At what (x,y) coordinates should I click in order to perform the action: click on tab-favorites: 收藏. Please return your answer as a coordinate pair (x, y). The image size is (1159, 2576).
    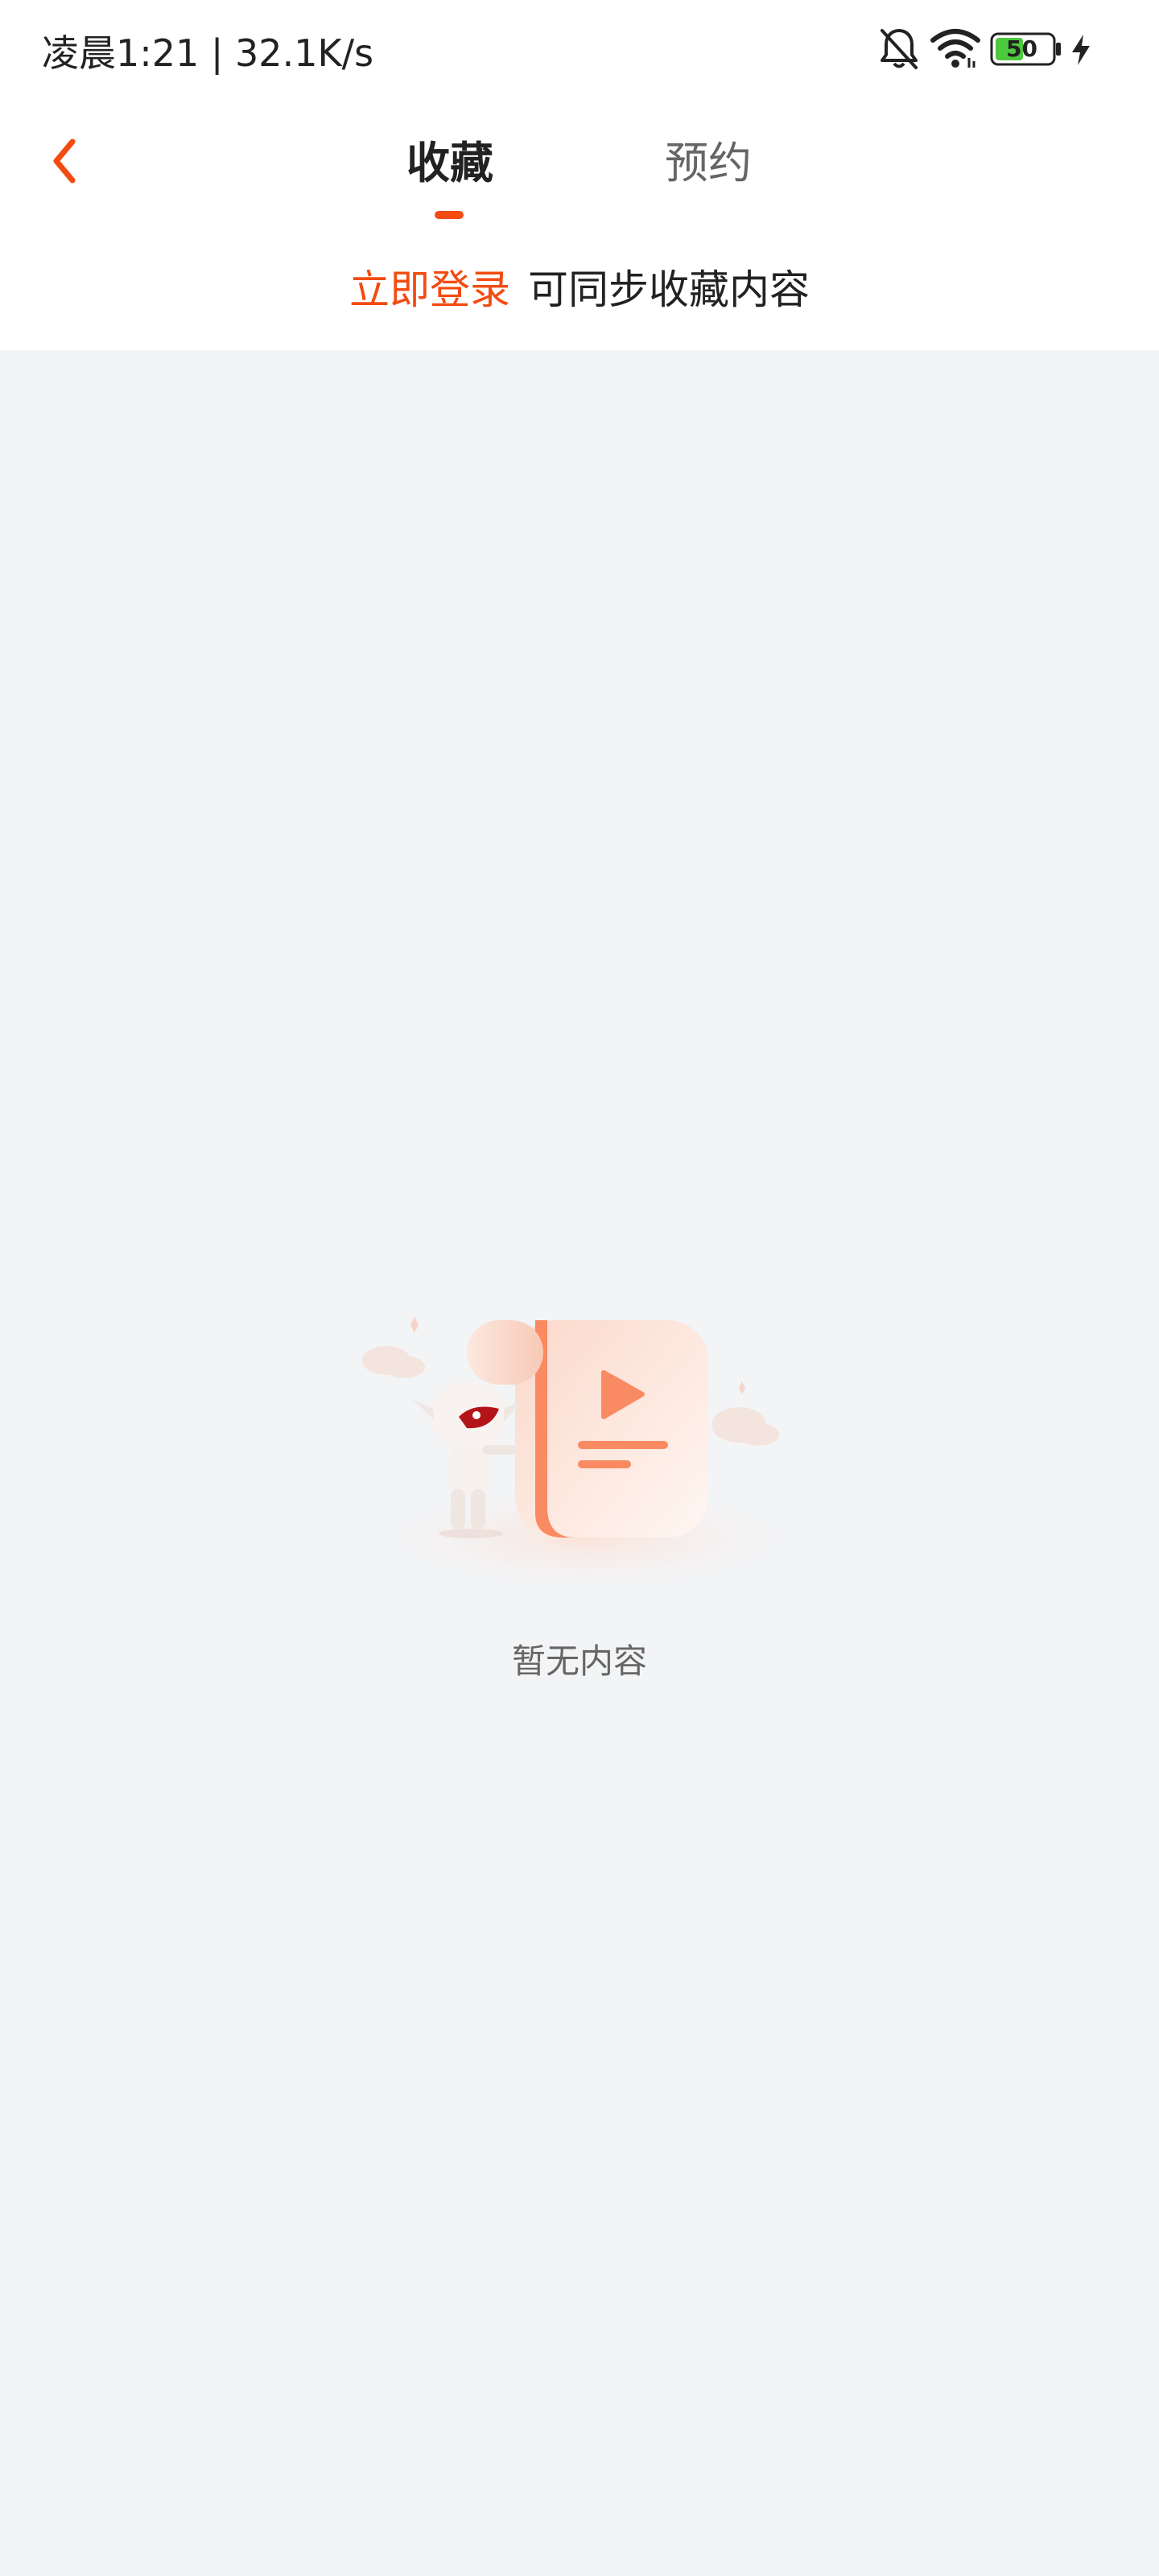
    Looking at the image, I should click on (449, 159).